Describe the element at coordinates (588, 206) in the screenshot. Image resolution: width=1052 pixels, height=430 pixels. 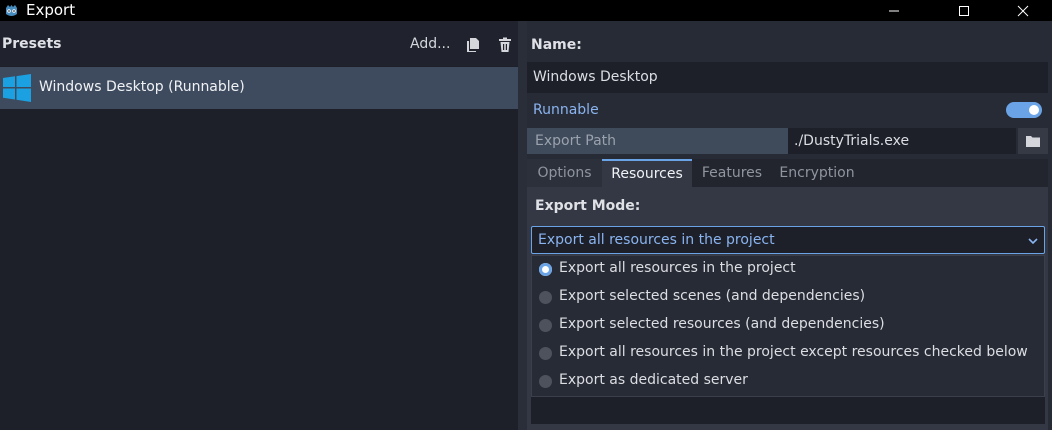
I see `export-mode-label: Export Mode:` at that location.